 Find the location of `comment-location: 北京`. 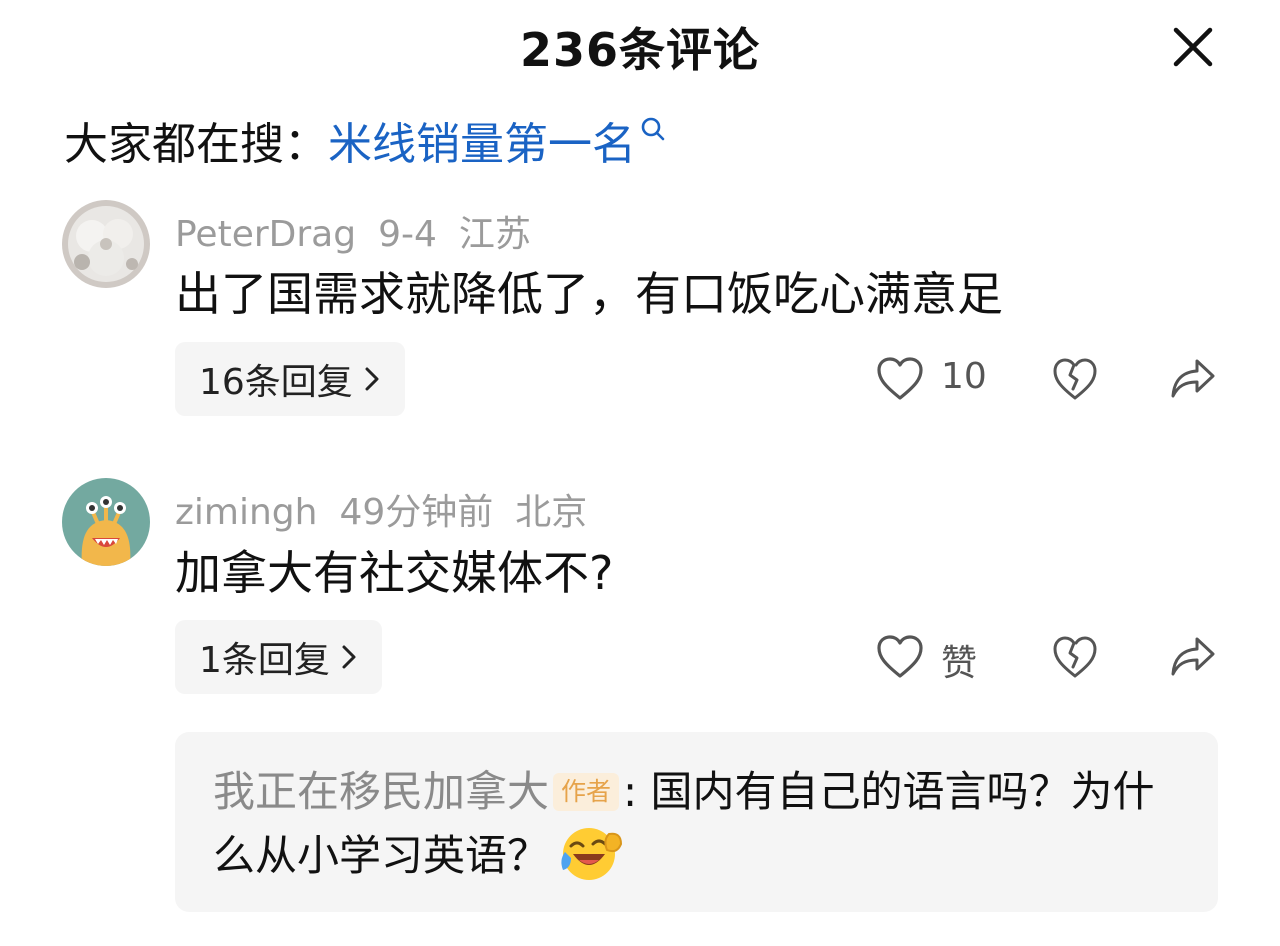

comment-location: 北京 is located at coordinates (551, 512).